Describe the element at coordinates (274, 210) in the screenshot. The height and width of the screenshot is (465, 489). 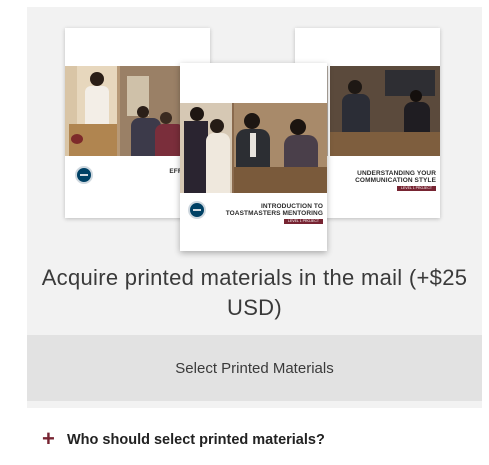
I see `book-title: INTRODUCTION TO TOASTMASTERS MENTORING` at that location.